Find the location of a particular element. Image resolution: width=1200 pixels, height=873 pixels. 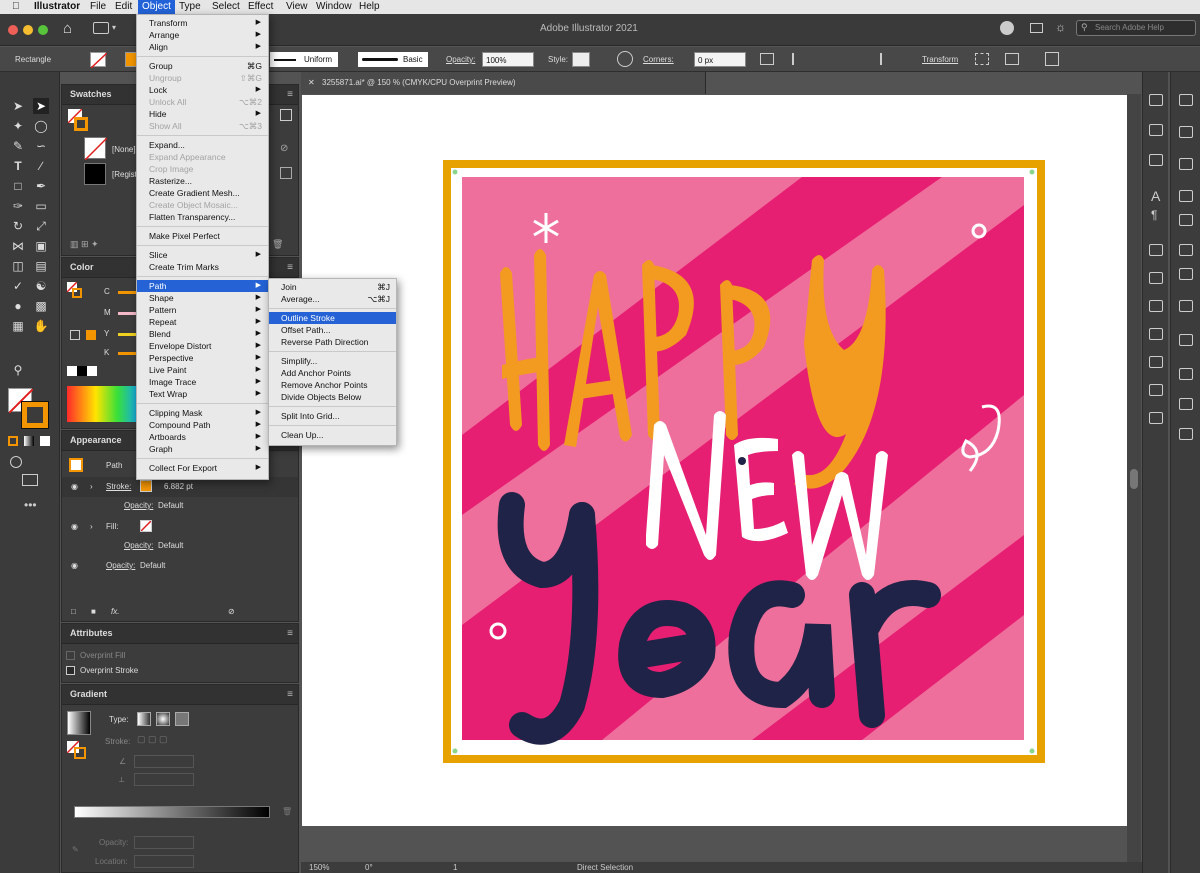

gradient-location-input is located at coordinates (164, 861).